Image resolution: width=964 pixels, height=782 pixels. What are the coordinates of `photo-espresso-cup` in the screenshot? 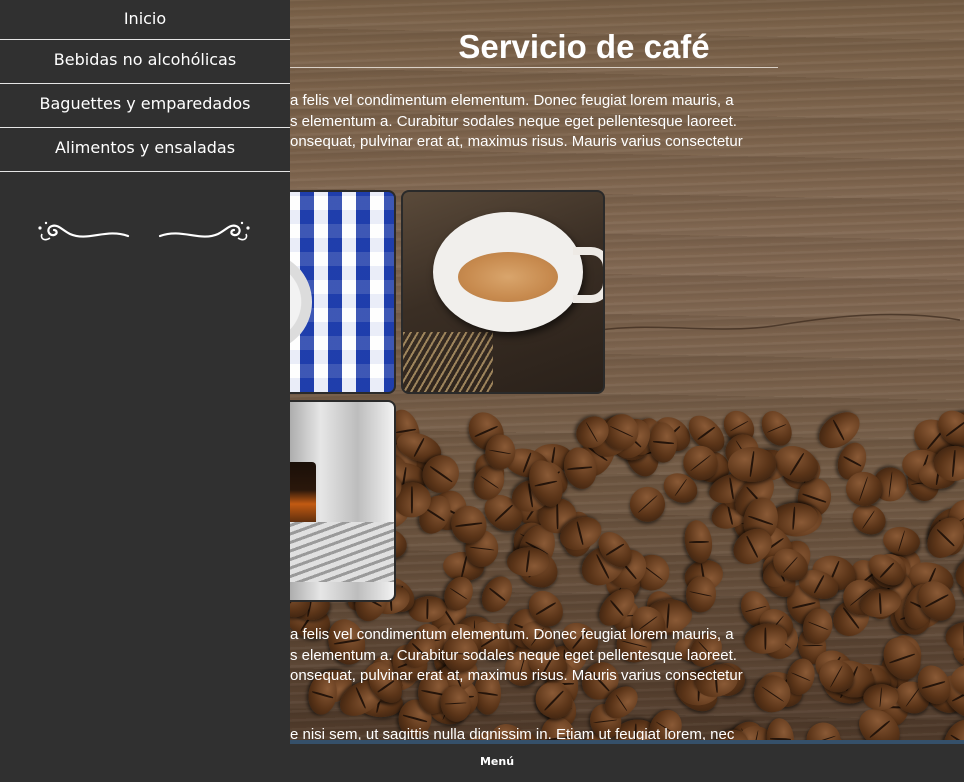 It's located at (503, 292).